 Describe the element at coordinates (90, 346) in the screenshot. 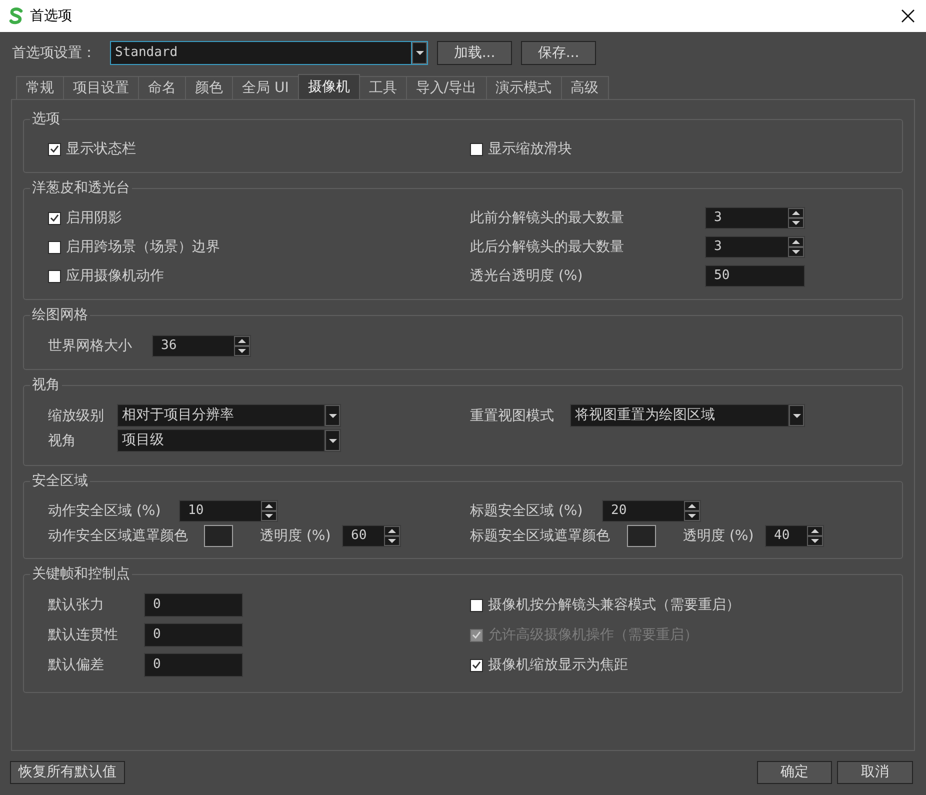

I see `field-label: 世界网格大小` at that location.